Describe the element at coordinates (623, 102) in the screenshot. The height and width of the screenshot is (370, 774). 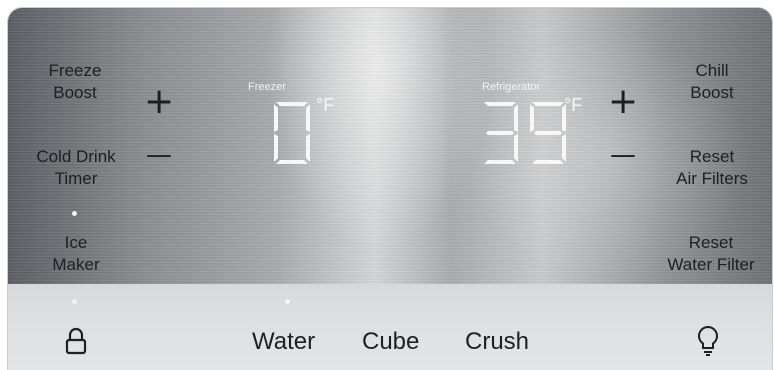
I see `refrigerator-plus-button: +` at that location.